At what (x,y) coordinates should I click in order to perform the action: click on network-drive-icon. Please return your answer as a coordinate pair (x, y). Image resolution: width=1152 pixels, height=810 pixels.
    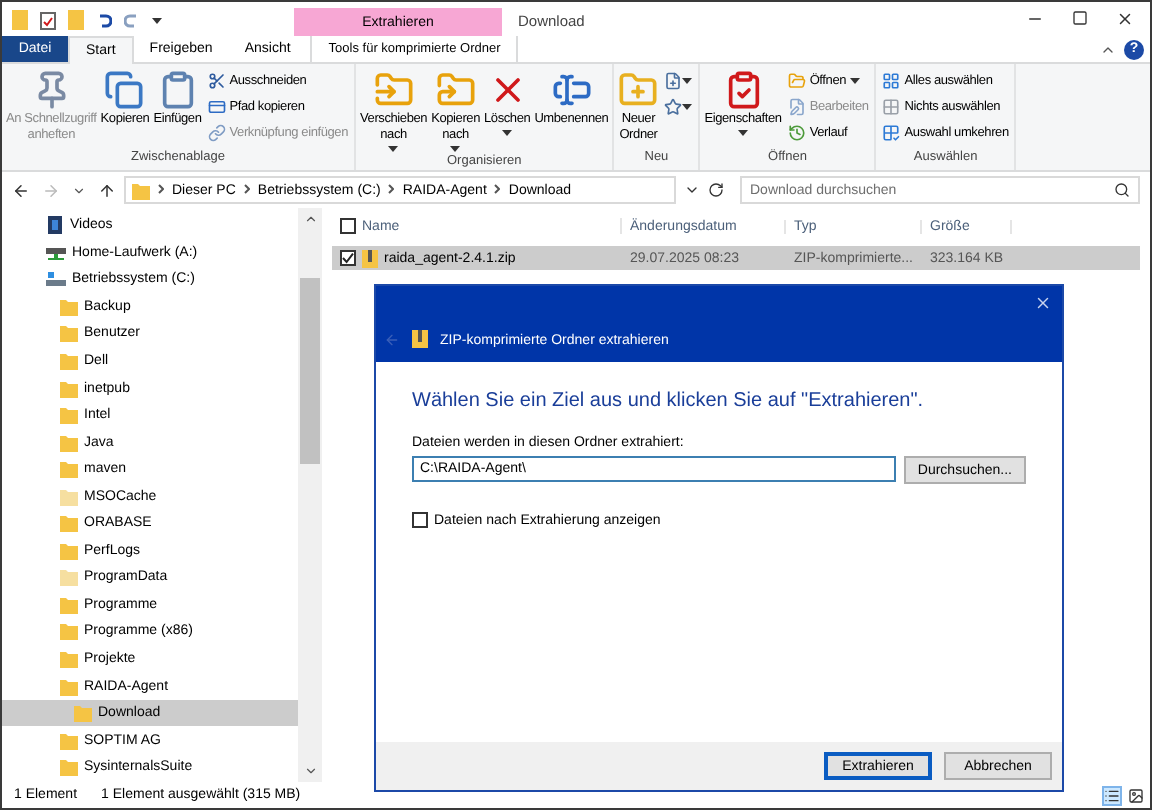
    Looking at the image, I should click on (56, 252).